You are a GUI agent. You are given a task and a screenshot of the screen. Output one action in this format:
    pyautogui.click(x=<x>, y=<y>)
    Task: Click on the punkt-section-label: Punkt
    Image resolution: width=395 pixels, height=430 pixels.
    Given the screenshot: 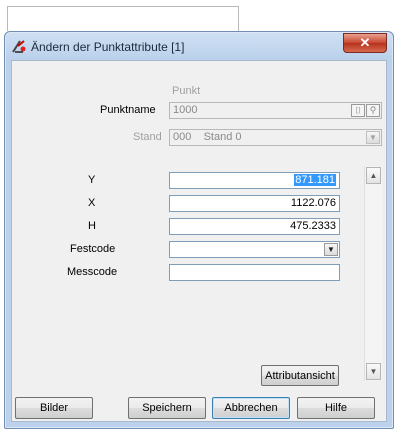 What is the action you would take?
    pyautogui.click(x=186, y=91)
    